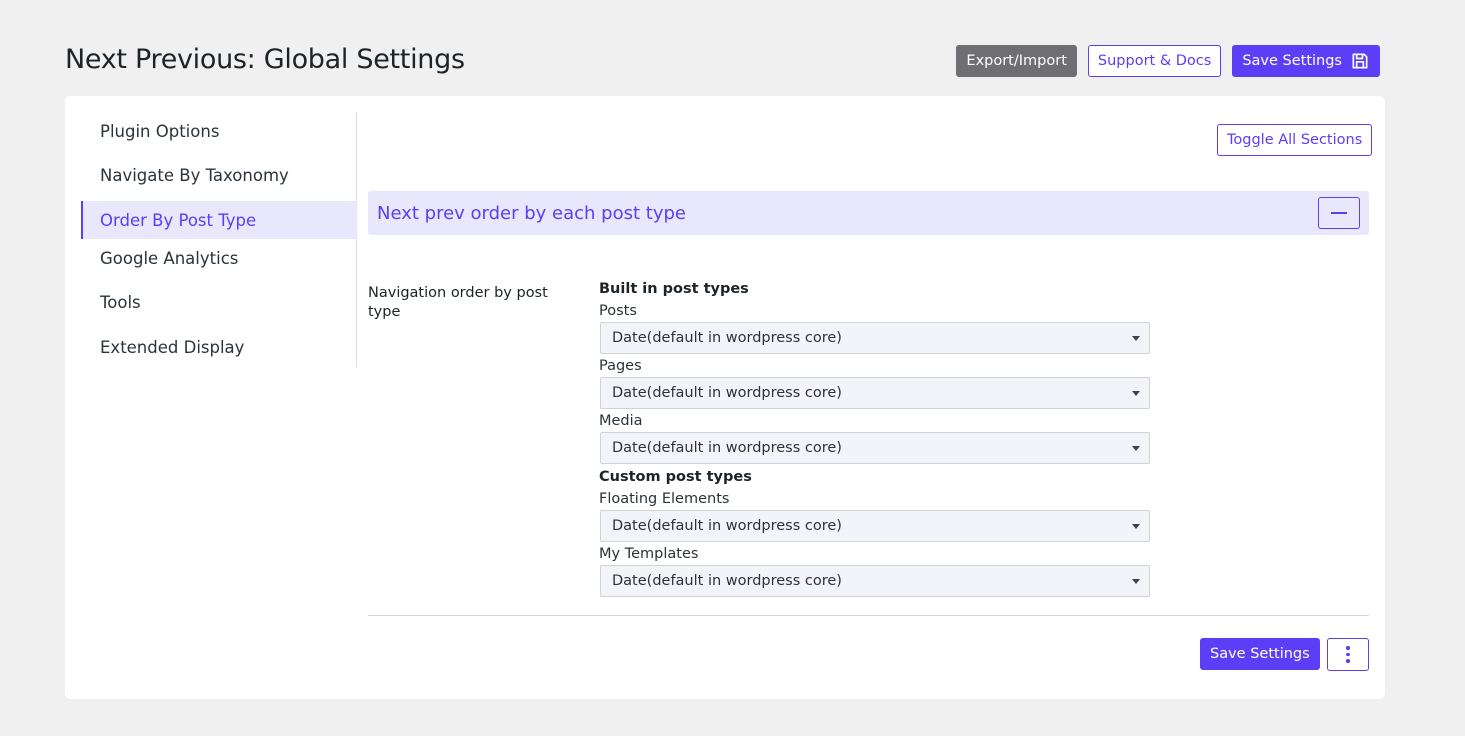 This screenshot has width=1465, height=736. I want to click on save-settings-button: Save Settings, so click(1306, 61).